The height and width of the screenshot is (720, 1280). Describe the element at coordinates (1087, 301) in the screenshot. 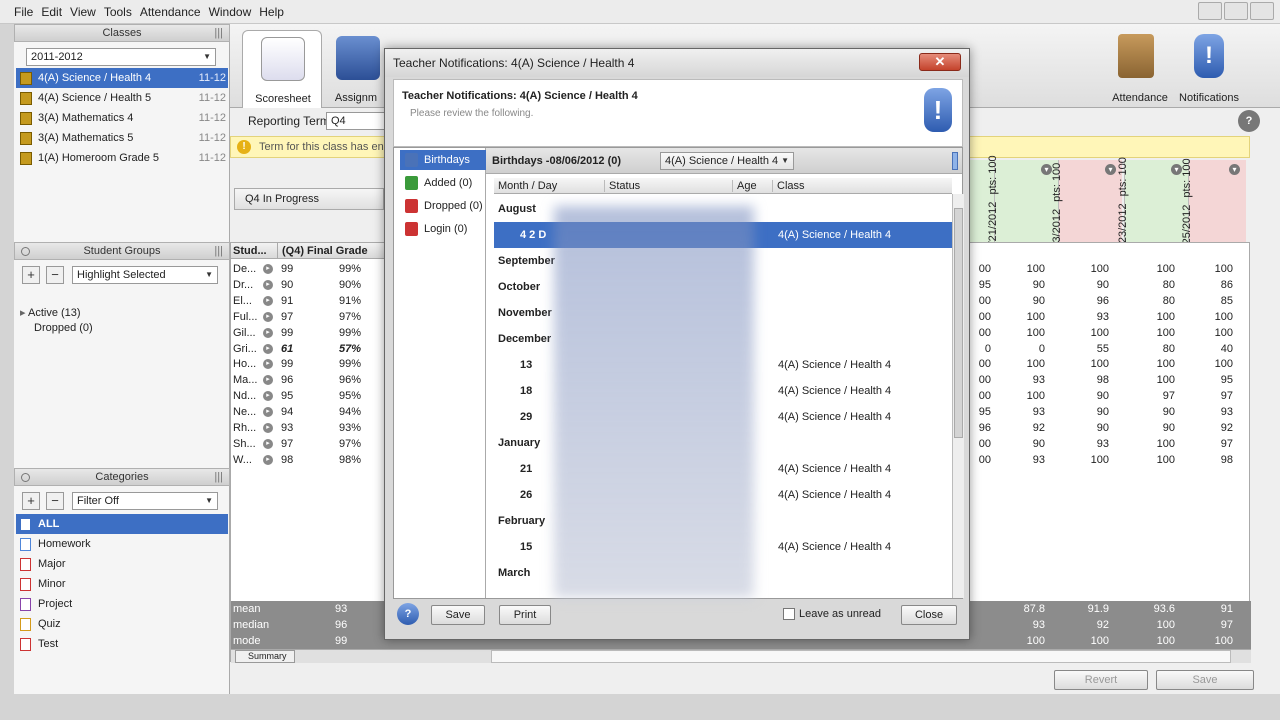

I see `grade-cell: 96` at that location.